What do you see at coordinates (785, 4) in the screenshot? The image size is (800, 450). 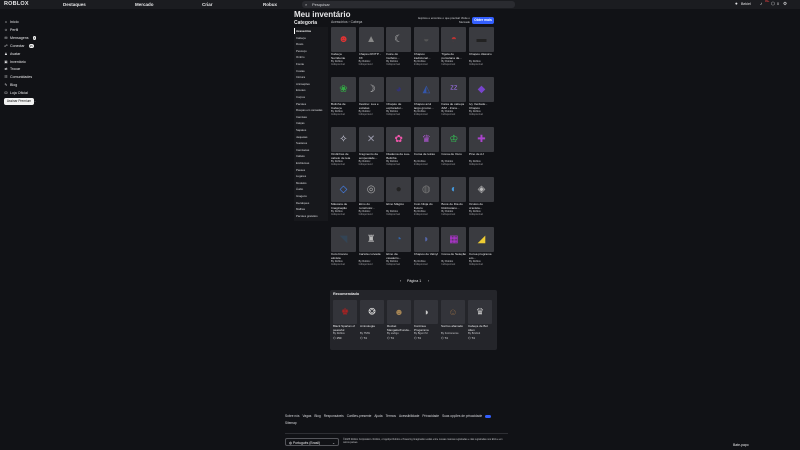 I see `settings-gear-icon: ⚙` at bounding box center [785, 4].